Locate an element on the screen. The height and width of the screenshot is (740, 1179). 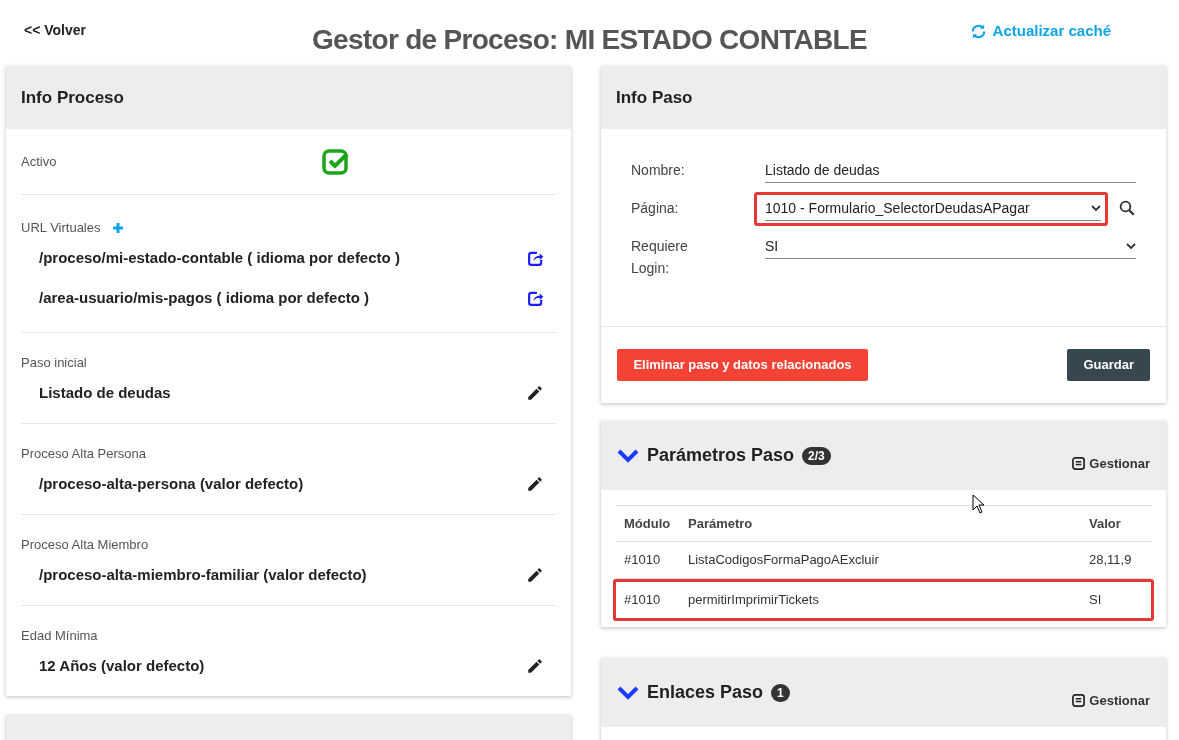
field-label: Proceso Alta Miembro is located at coordinates (85, 544).